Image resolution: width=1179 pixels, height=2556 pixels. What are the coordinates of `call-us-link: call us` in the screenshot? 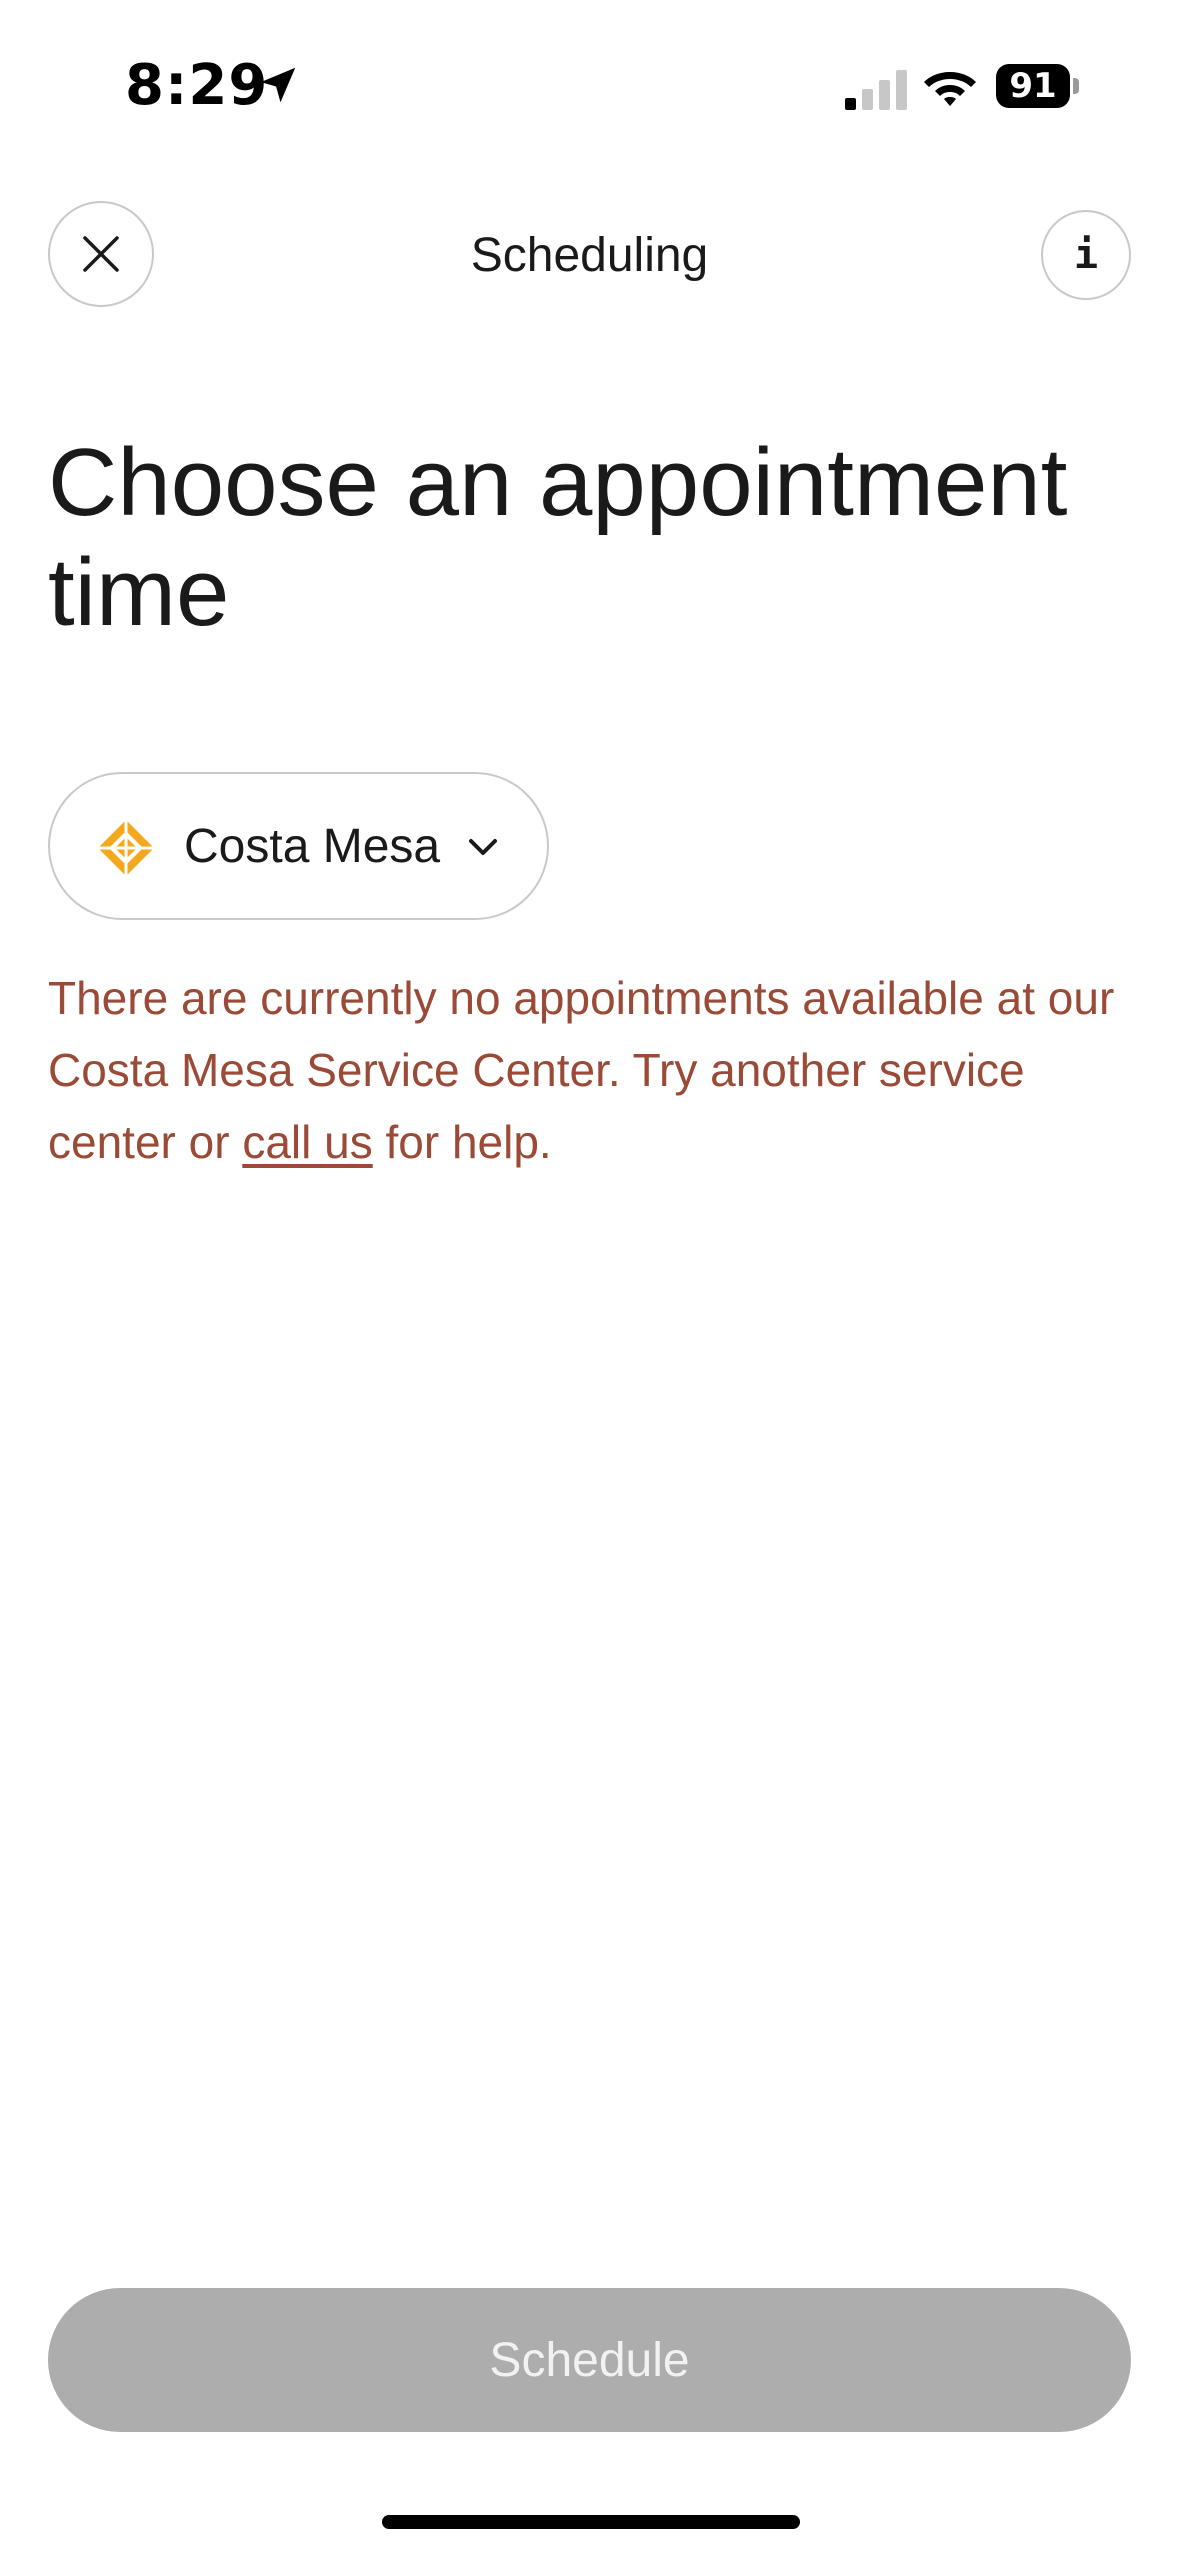 It's located at (307, 1142).